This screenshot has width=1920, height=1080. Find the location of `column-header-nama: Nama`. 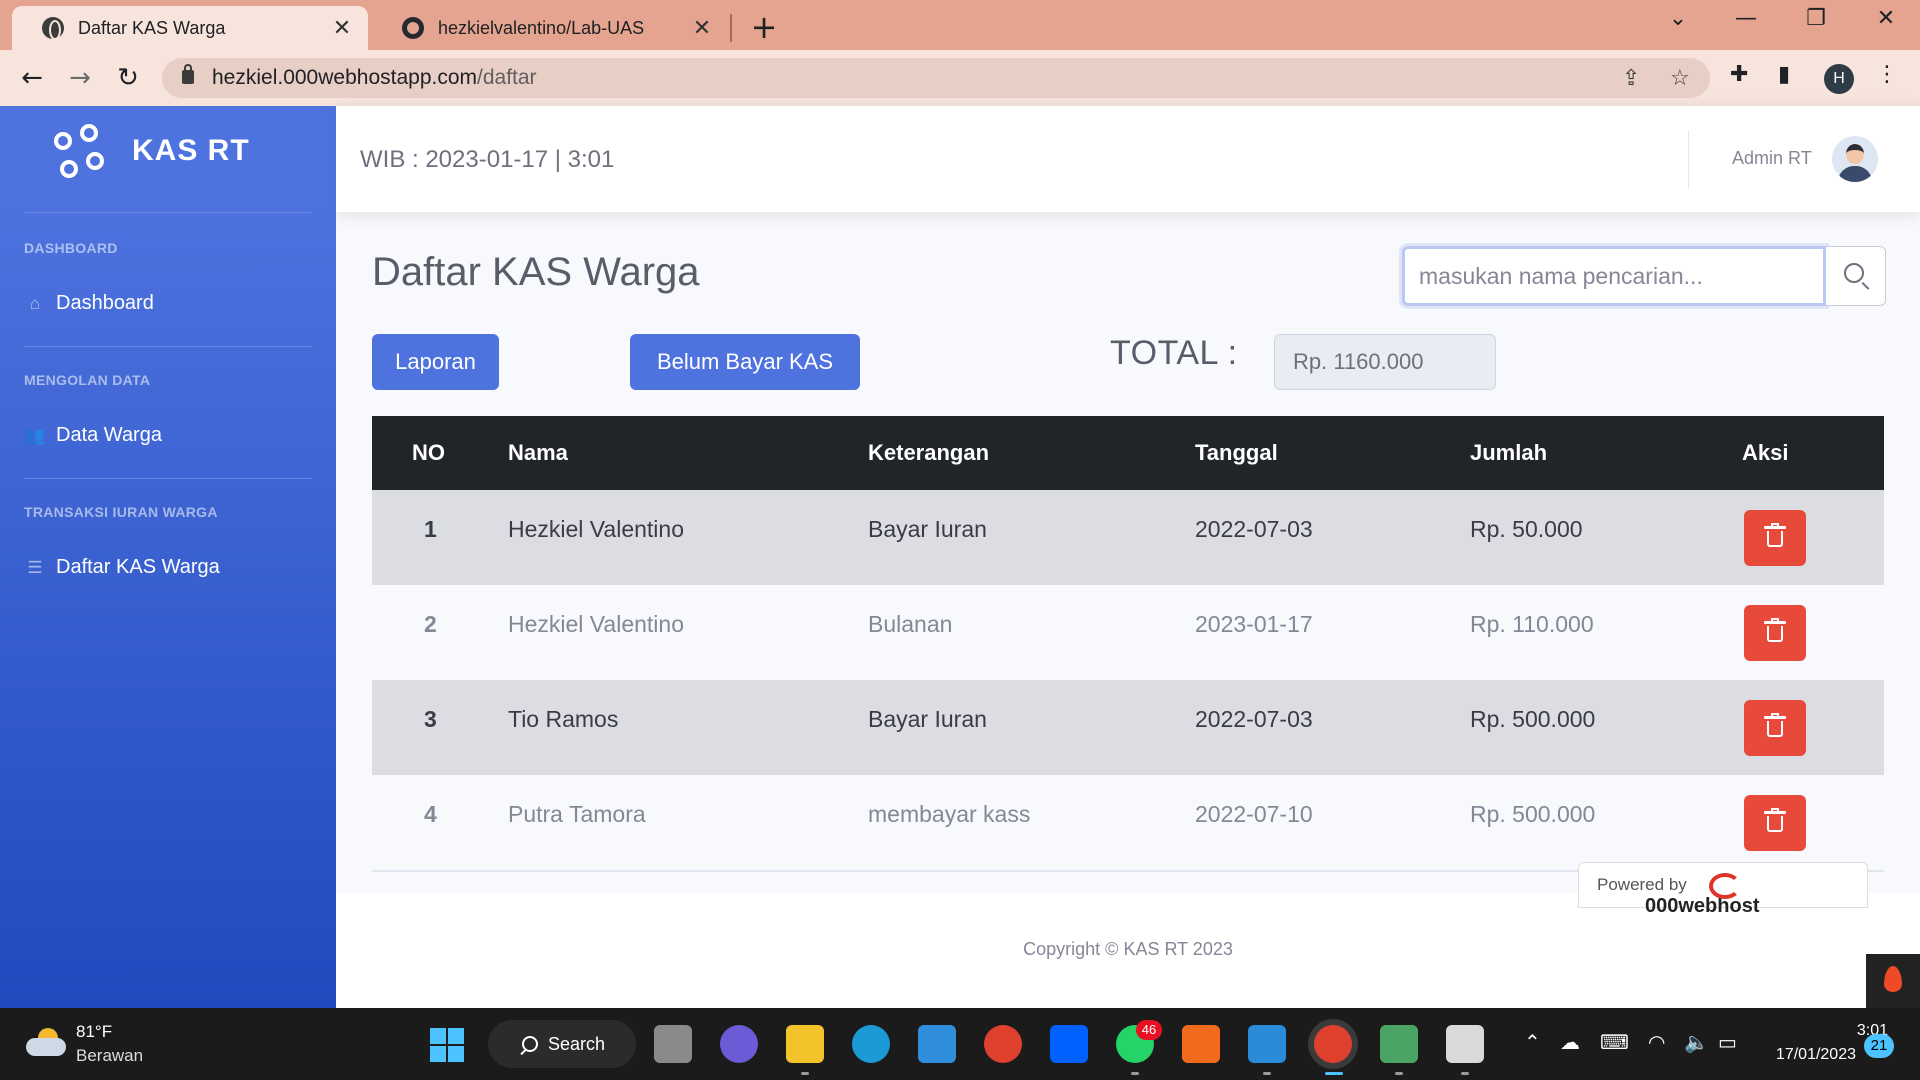

column-header-nama: Nama is located at coordinates (538, 452).